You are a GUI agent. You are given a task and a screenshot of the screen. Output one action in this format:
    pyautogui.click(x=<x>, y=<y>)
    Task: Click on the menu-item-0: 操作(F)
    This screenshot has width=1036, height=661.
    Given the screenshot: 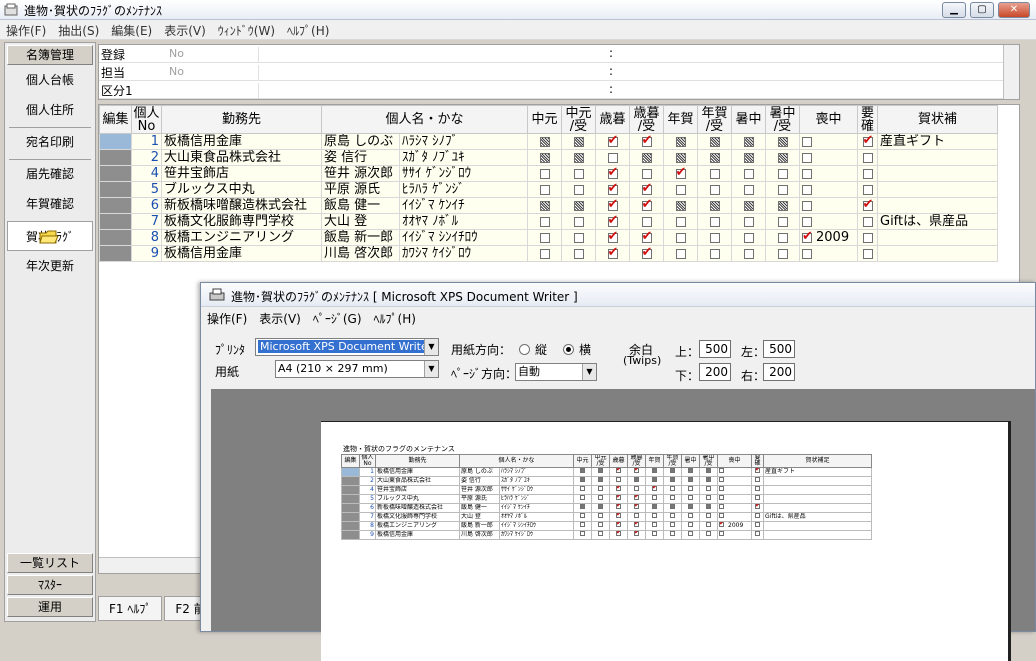 What is the action you would take?
    pyautogui.click(x=26, y=30)
    